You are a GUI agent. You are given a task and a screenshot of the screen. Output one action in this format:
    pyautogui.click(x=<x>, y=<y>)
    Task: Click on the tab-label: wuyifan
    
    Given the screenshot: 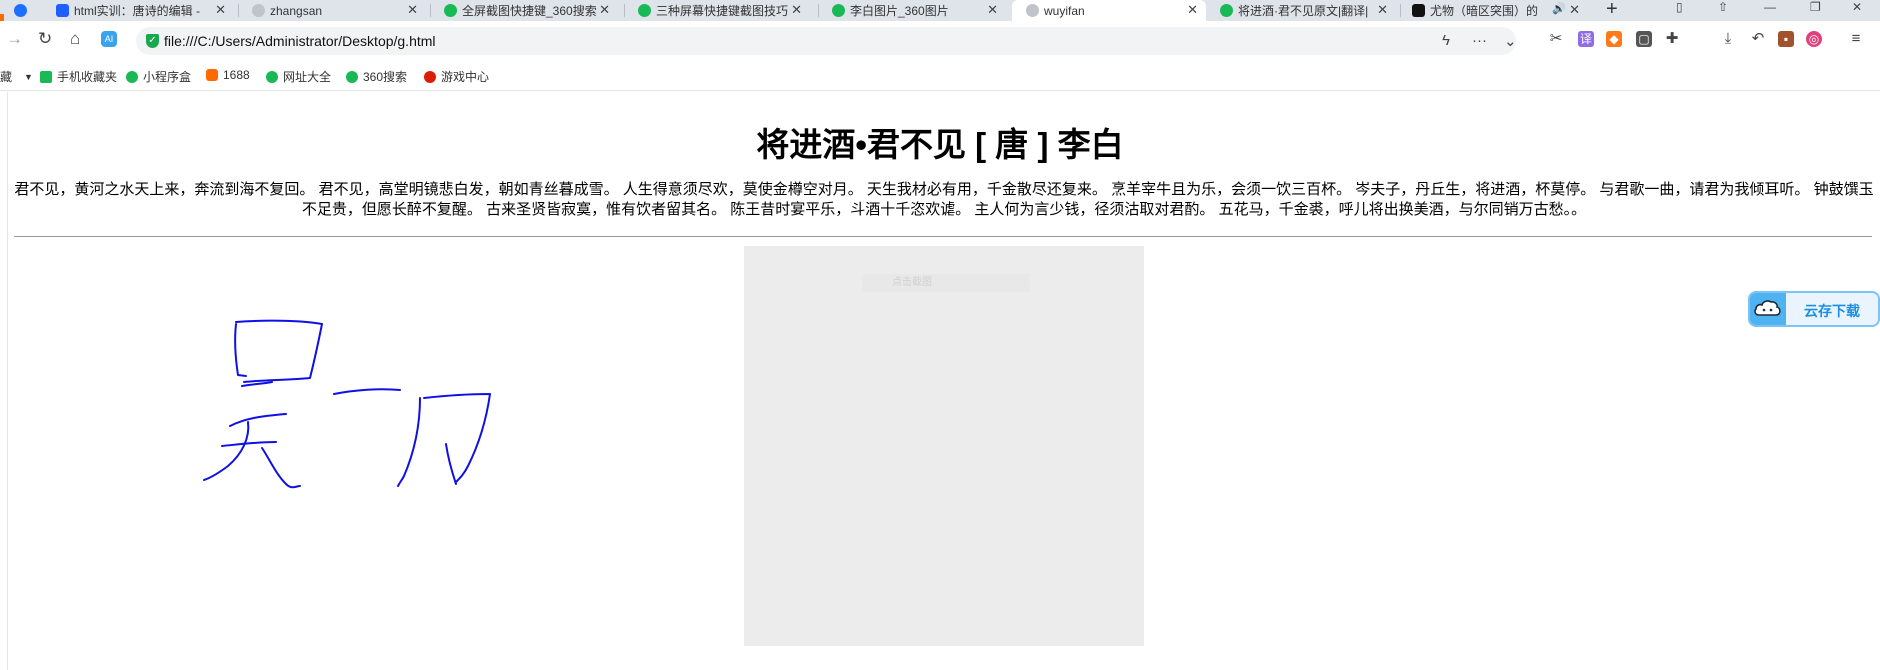 What is the action you would take?
    pyautogui.click(x=1064, y=10)
    